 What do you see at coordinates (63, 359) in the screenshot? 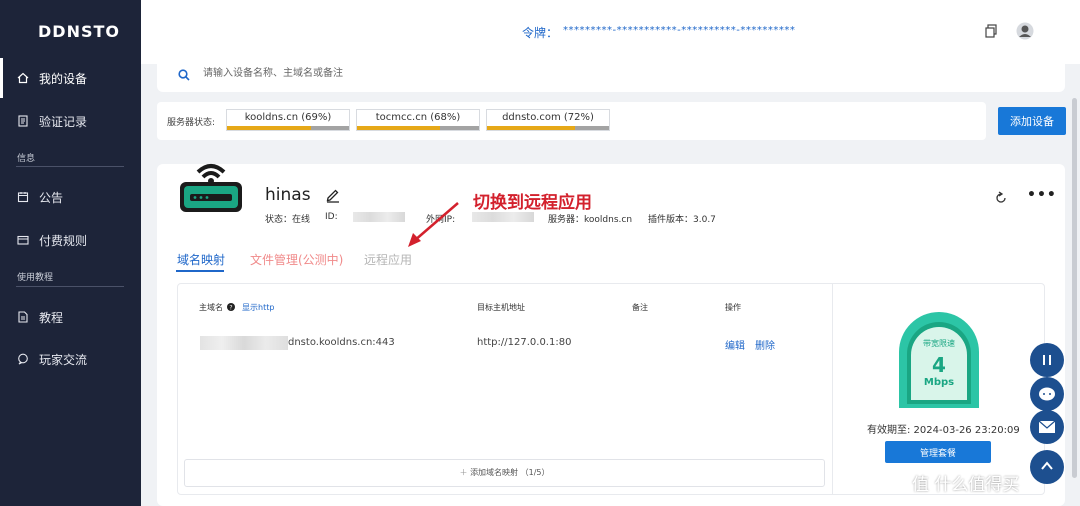
I see `sidebar-item-label: 玩家交流` at bounding box center [63, 359].